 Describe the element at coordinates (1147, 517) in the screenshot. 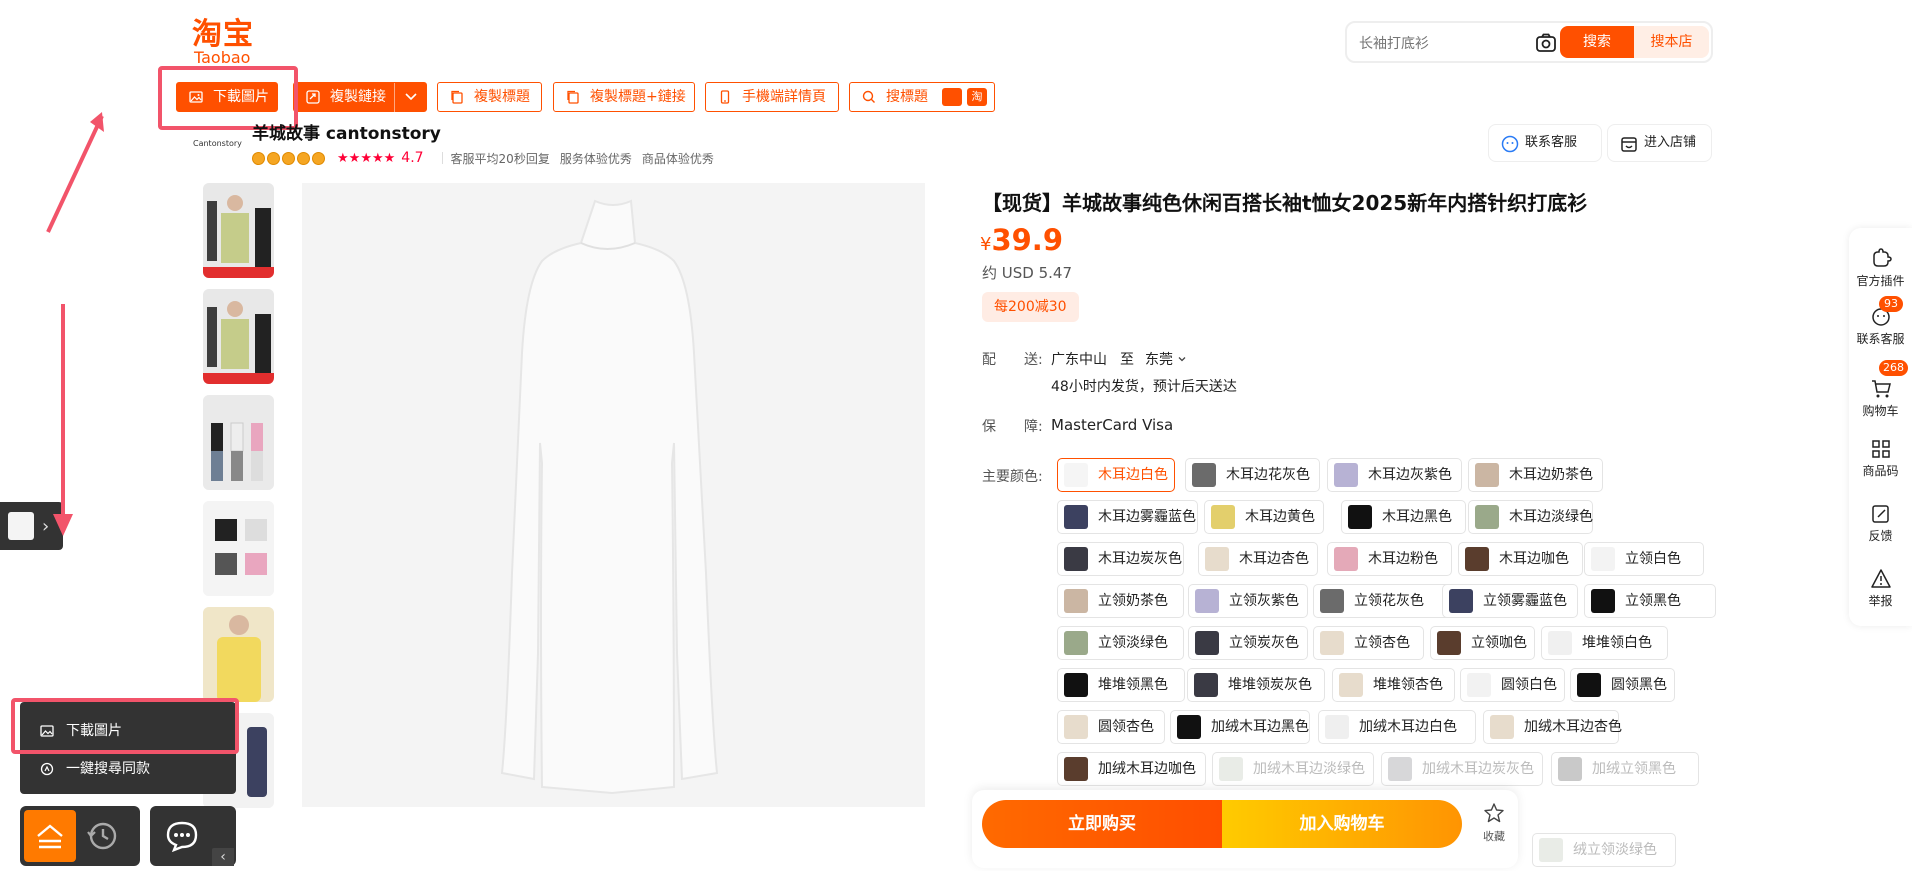

I see `color-swatch-label: 木耳边雾霾蓝色` at that location.